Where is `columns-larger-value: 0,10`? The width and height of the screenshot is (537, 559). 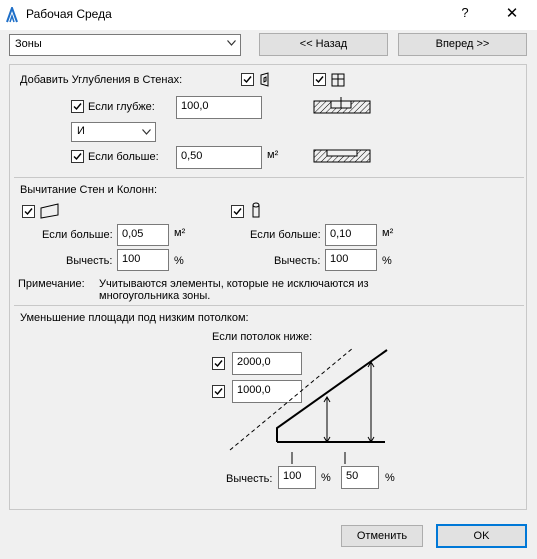
columns-larger-value: 0,10 is located at coordinates (341, 234).